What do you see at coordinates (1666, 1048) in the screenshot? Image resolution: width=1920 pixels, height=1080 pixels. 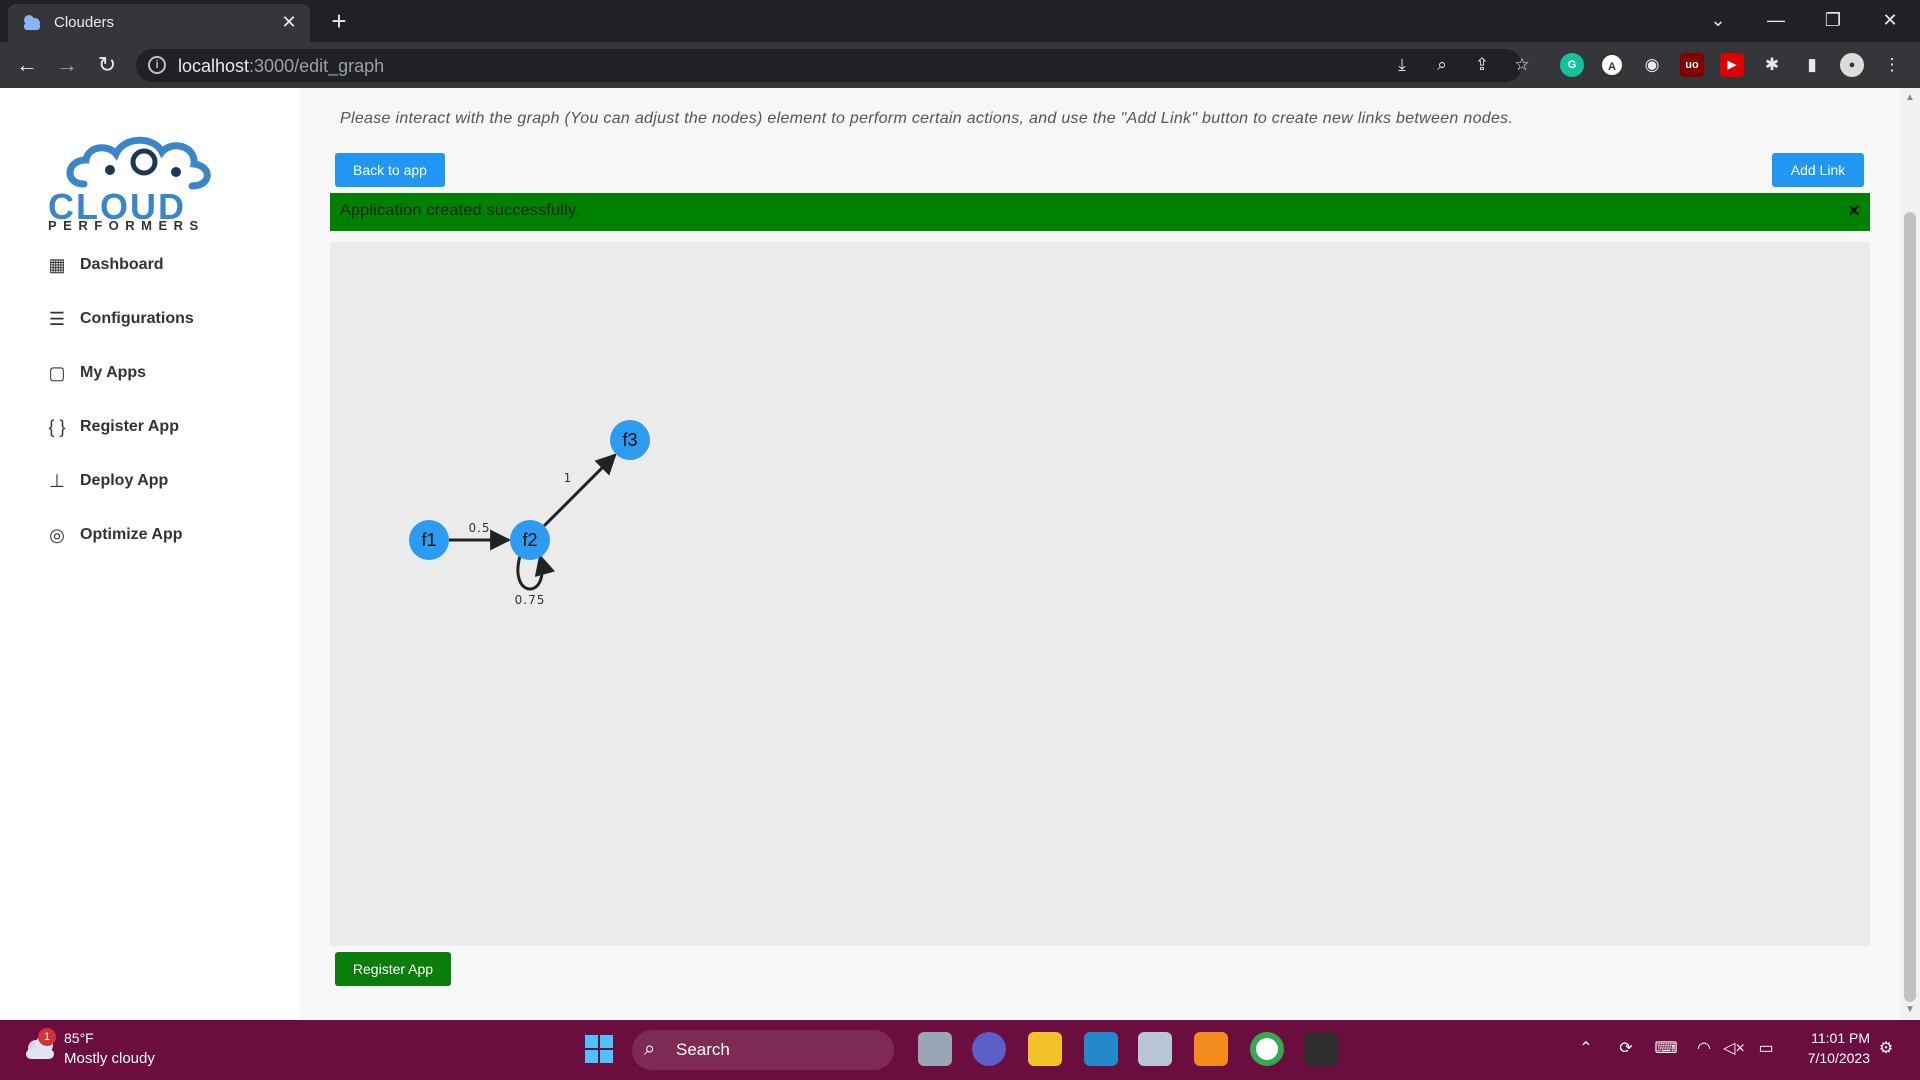 I see `keyboard-icon: ⌨` at bounding box center [1666, 1048].